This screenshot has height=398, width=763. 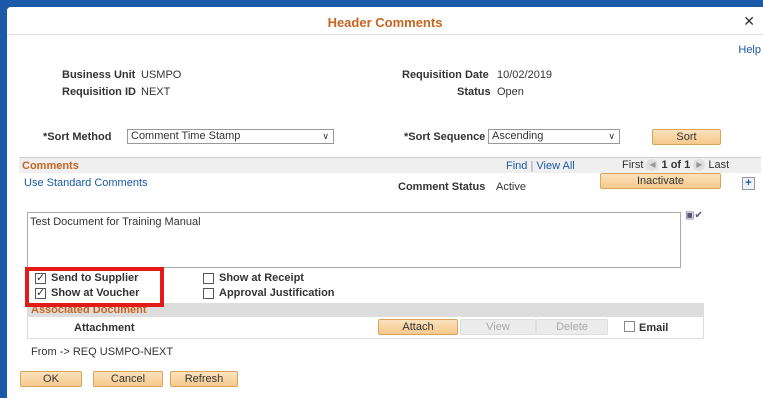 What do you see at coordinates (186, 136) in the screenshot?
I see `sort-method-value: Comment Time Stamp` at bounding box center [186, 136].